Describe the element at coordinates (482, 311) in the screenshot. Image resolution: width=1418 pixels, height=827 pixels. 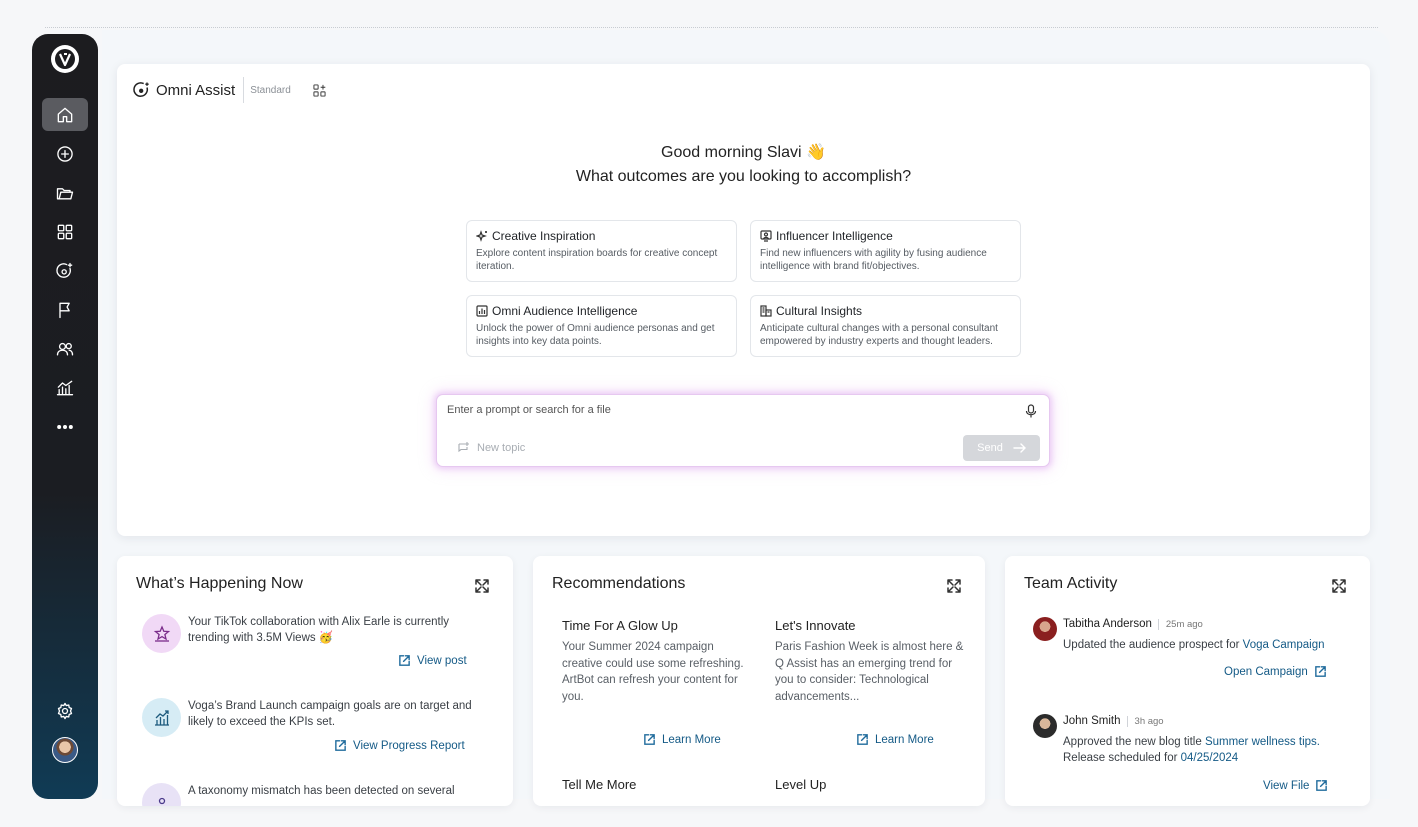
I see `chart-icon` at that location.